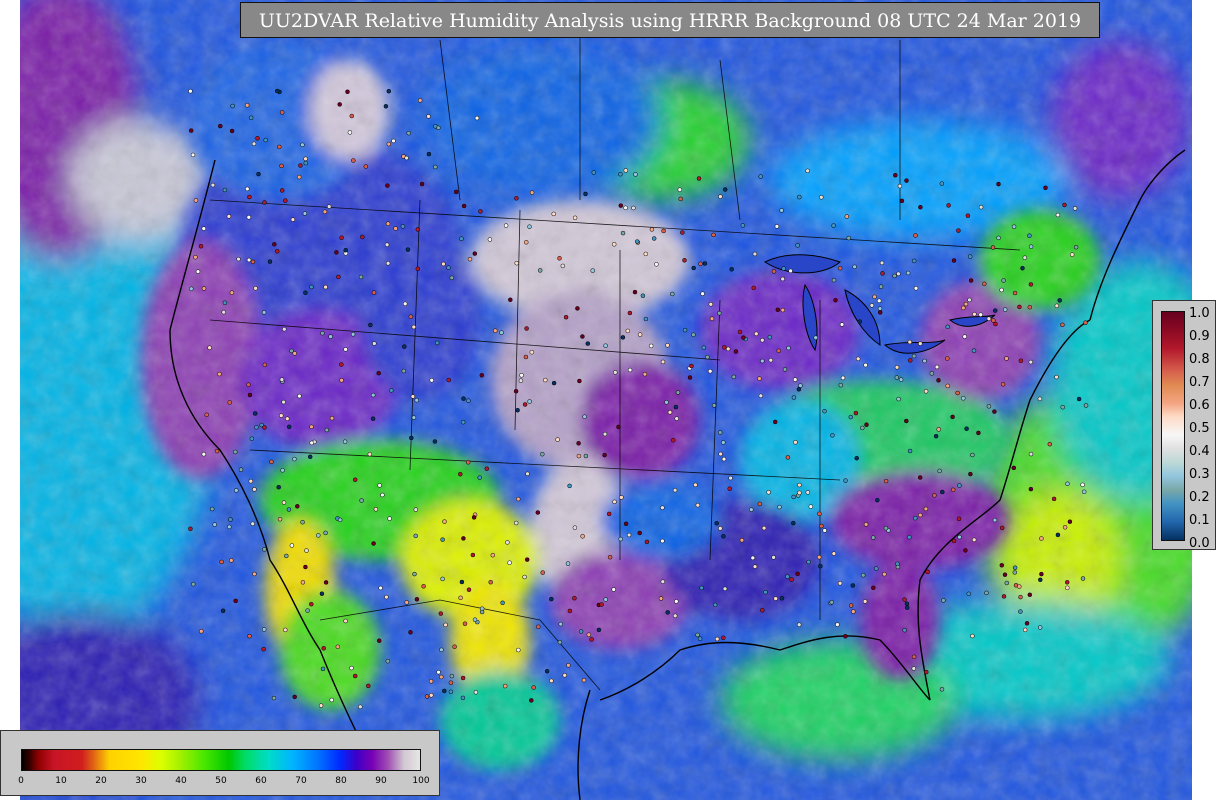 This screenshot has width=1216, height=800. Describe the element at coordinates (21, 781) in the screenshot. I see `bottom-tick: 0` at that location.